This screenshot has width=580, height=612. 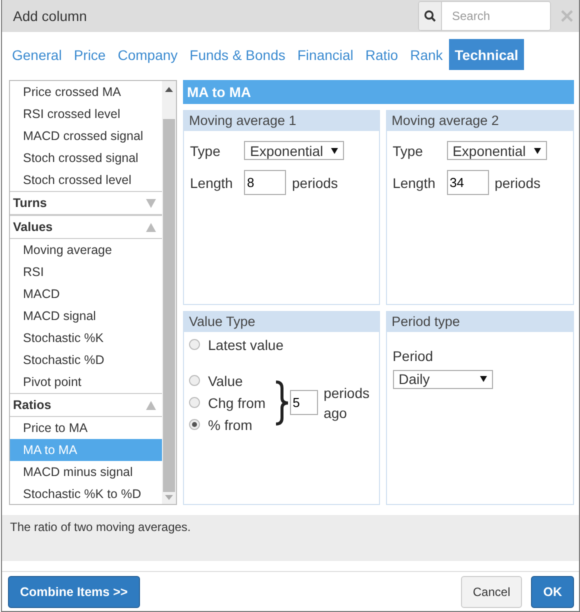 I want to click on list-item: MACD crossed signal, so click(x=86, y=136).